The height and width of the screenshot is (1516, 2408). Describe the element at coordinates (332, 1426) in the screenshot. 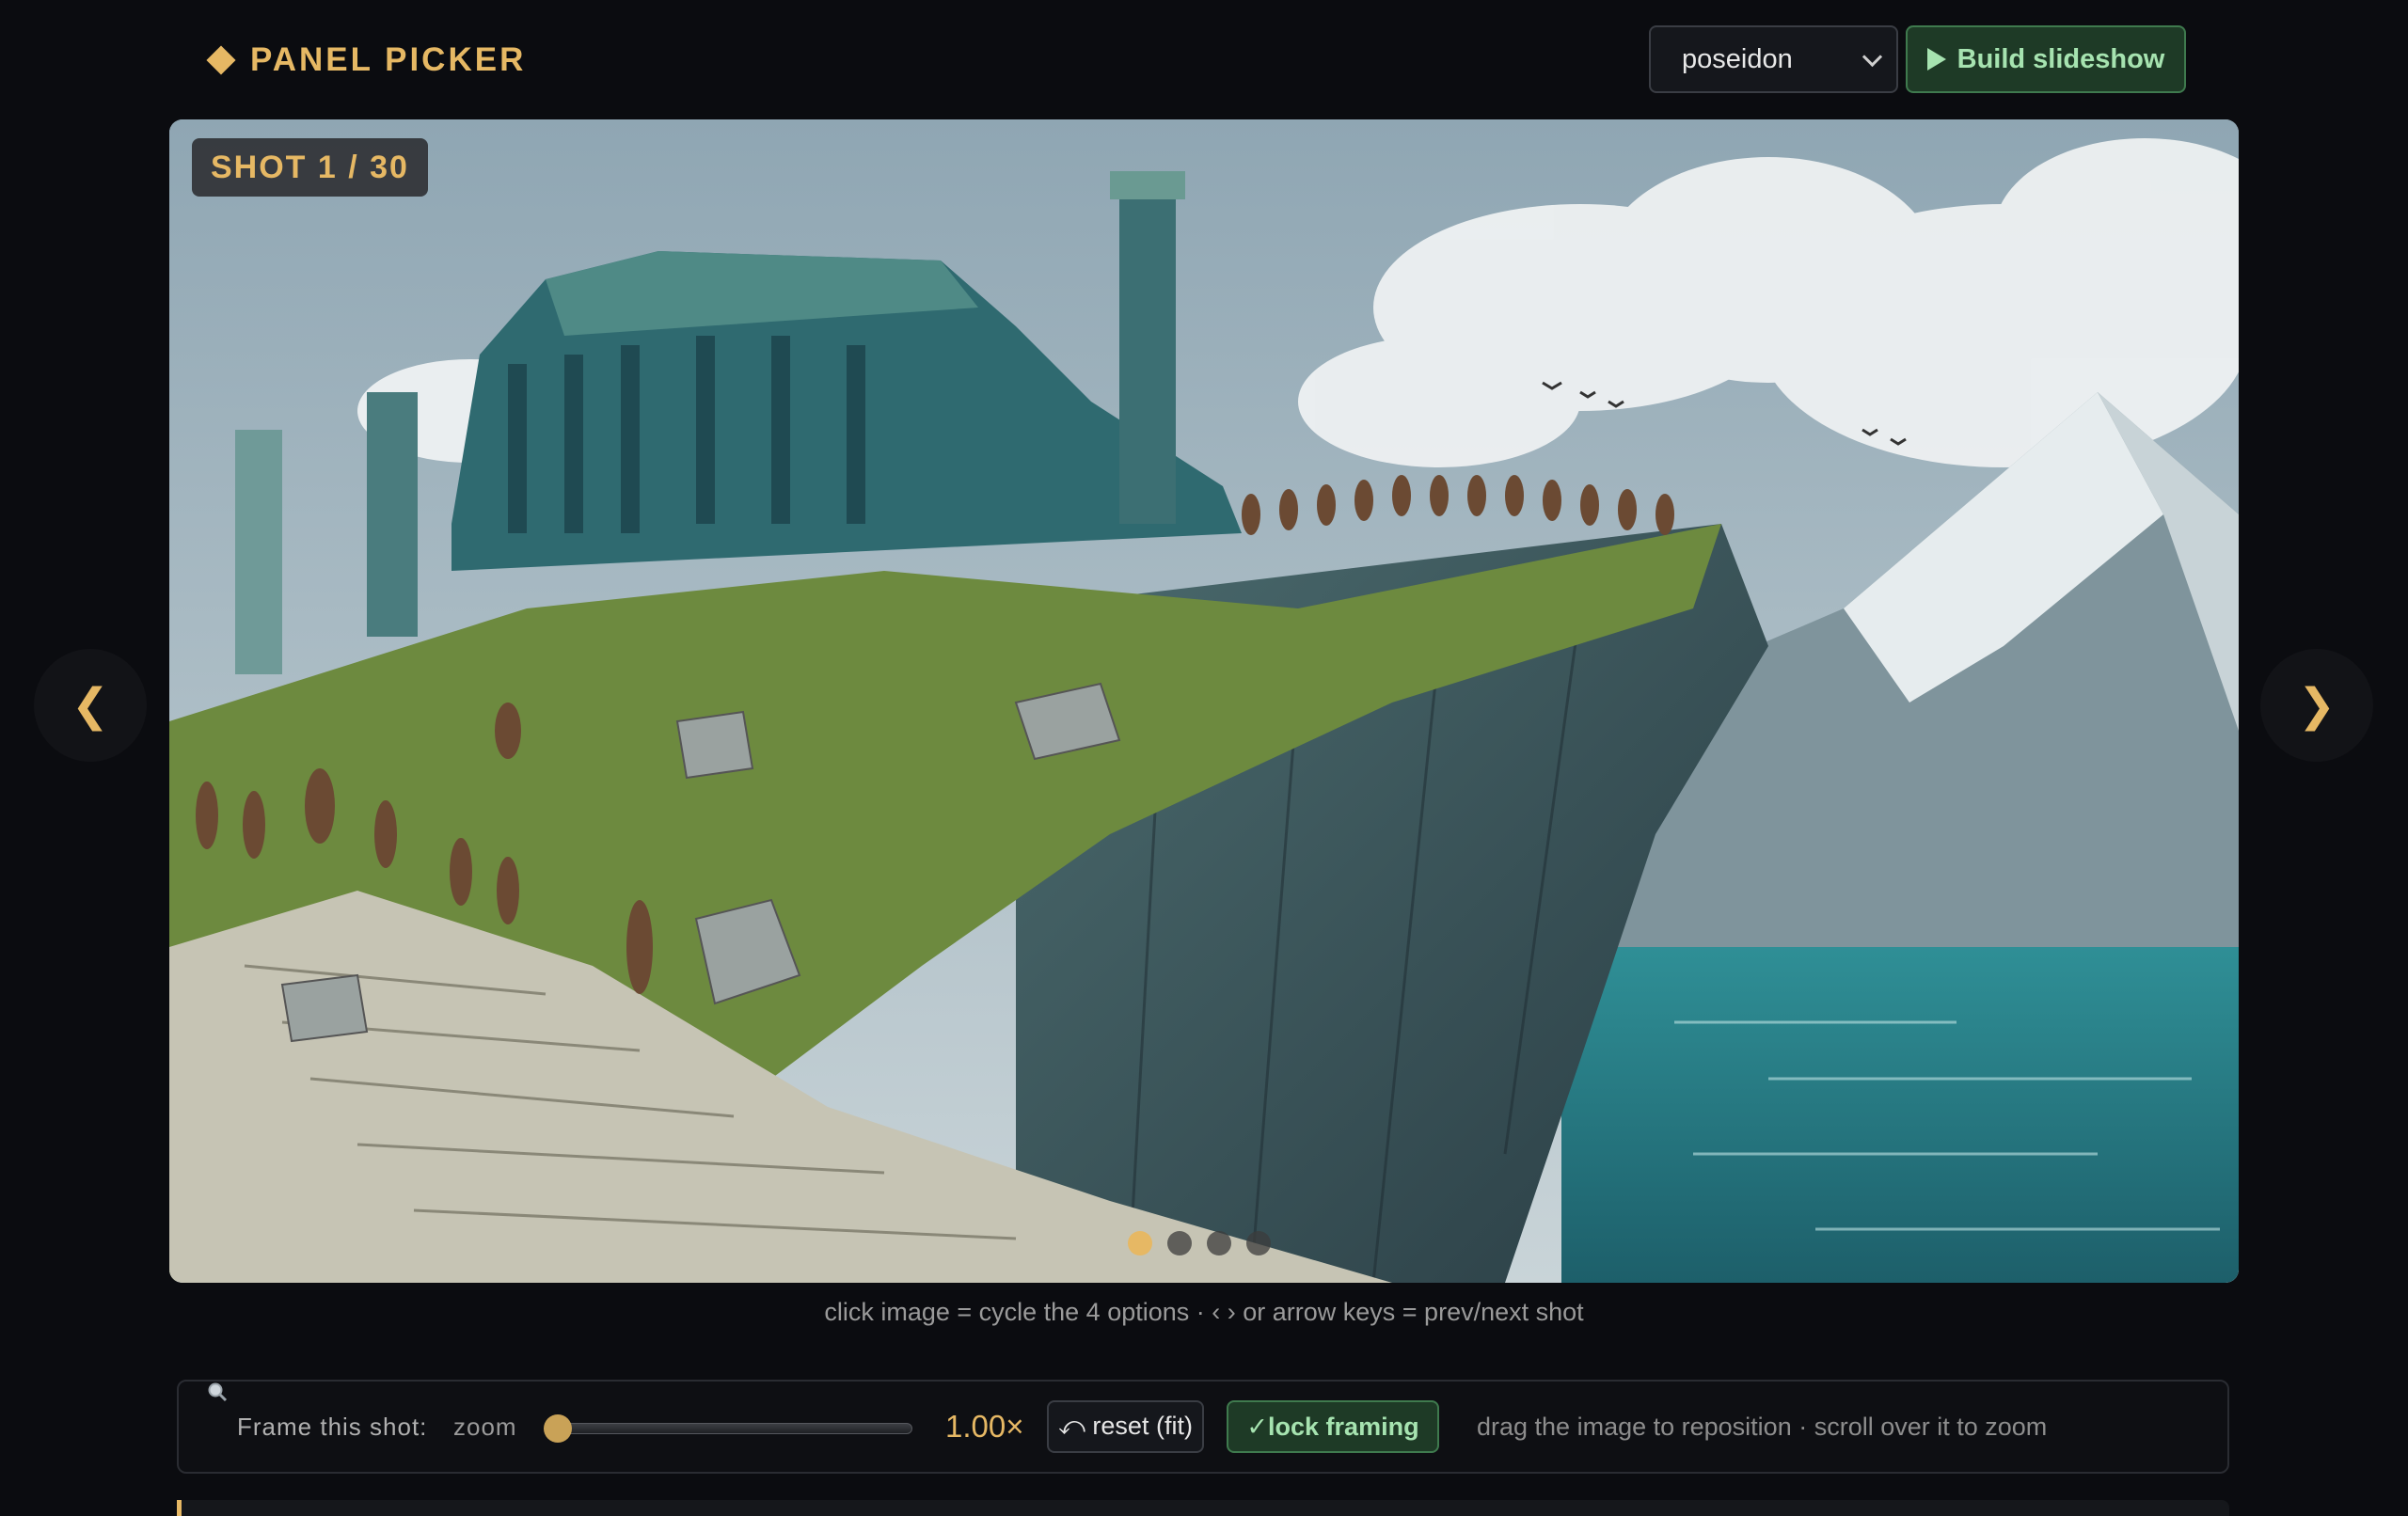

I see `frame-shot-label: Frame this shot:` at that location.